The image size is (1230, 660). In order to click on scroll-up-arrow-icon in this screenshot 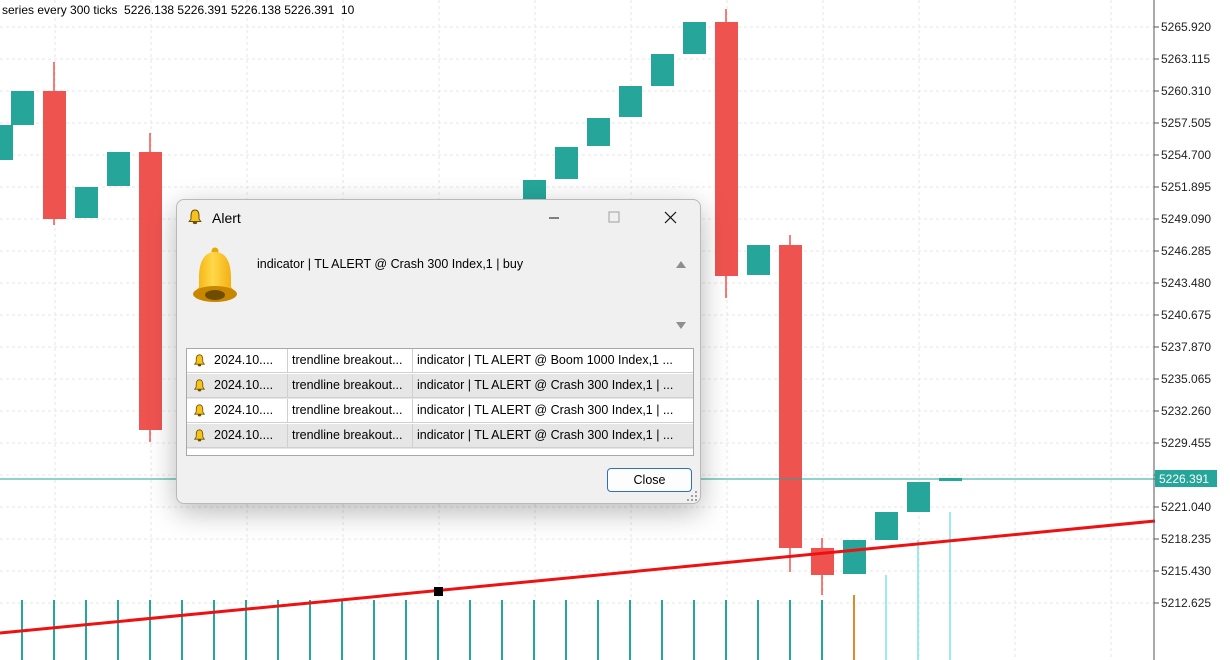, I will do `click(681, 264)`.